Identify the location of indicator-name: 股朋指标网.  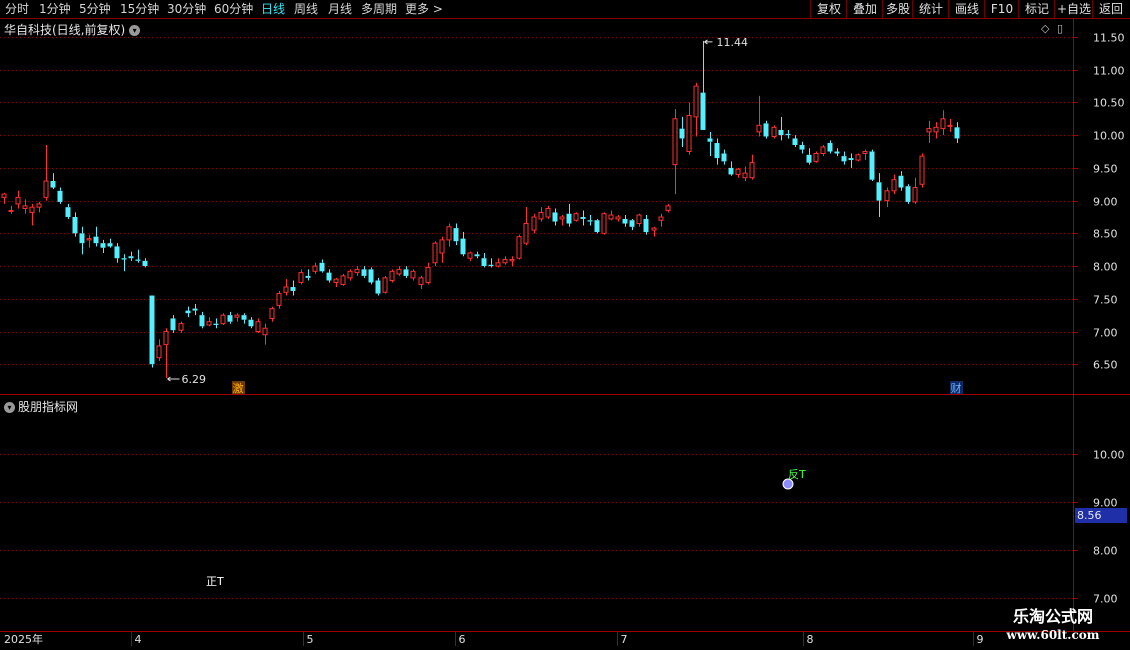
(48, 407).